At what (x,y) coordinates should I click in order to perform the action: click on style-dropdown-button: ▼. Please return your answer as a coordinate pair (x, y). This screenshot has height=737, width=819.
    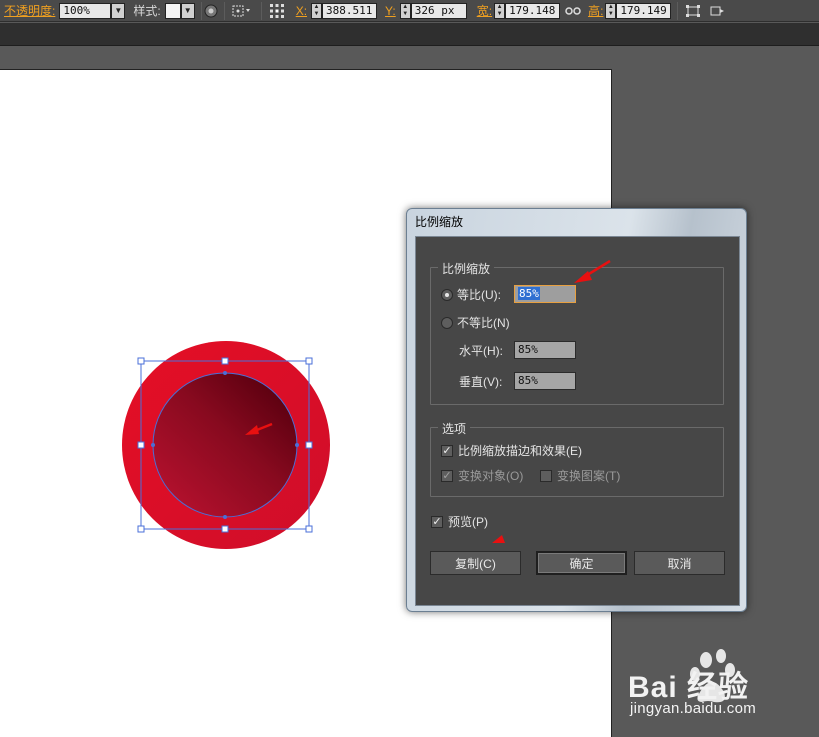
    Looking at the image, I should click on (187, 10).